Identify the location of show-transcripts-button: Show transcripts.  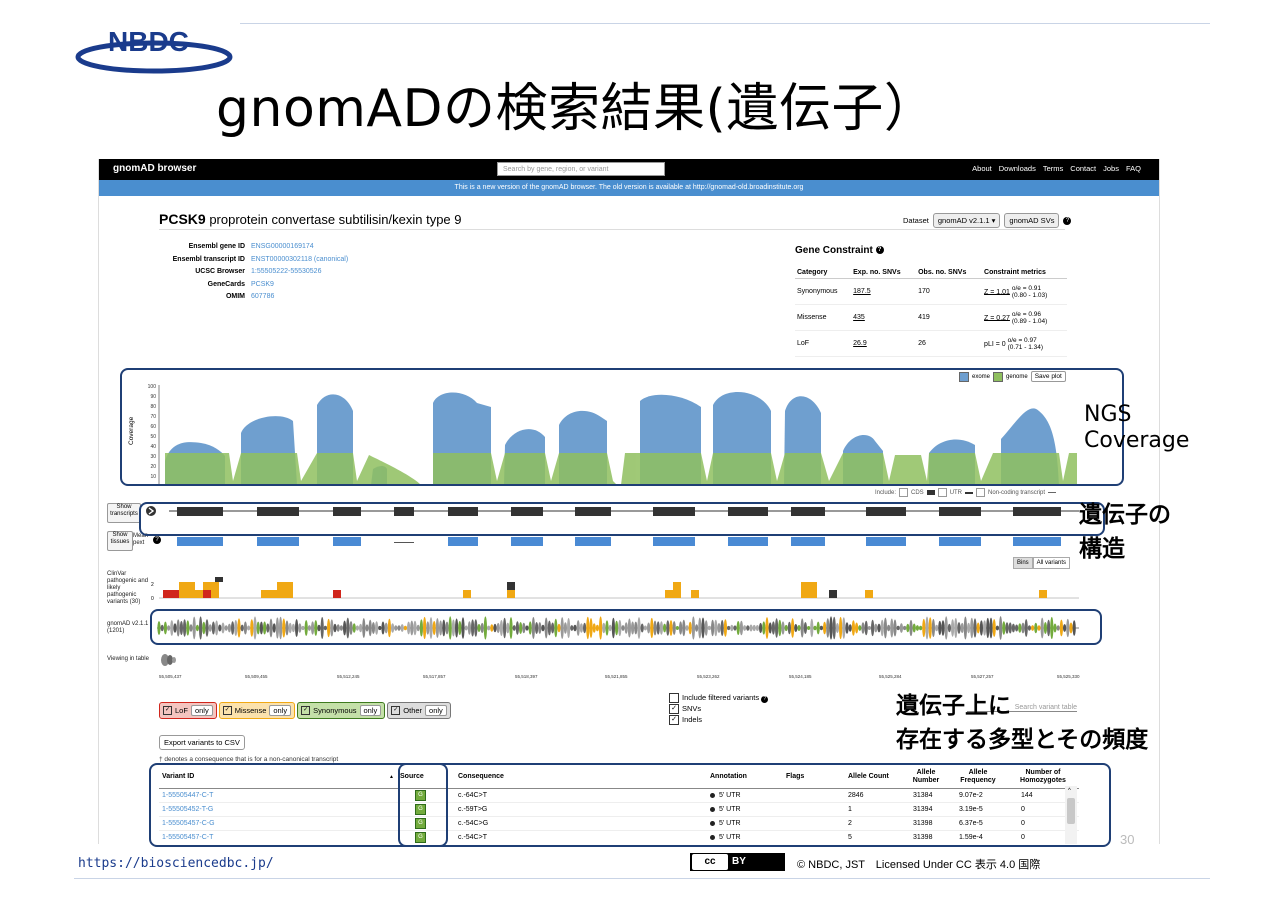
(124, 513).